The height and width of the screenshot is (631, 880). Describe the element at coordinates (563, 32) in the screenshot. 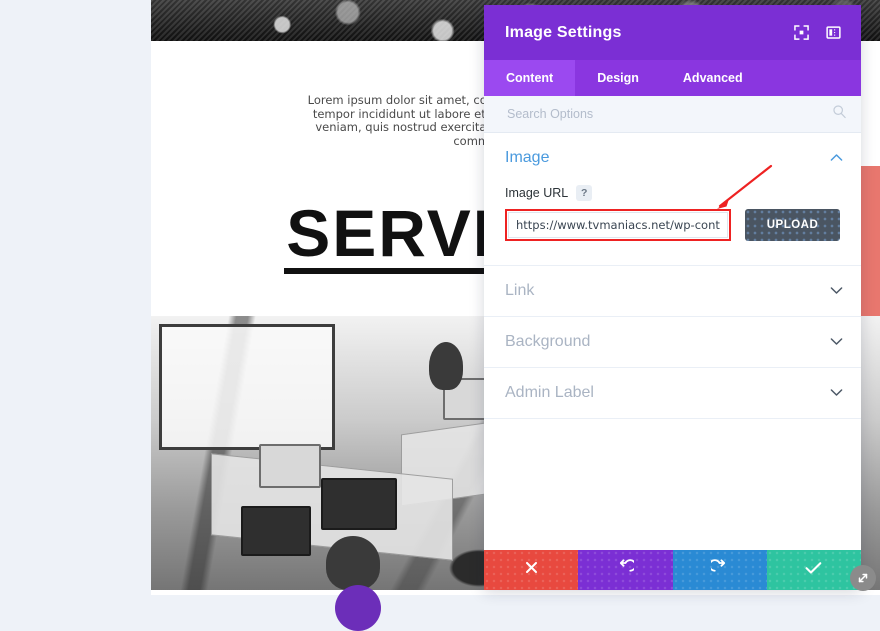

I see `panel-title: Image Settings` at that location.